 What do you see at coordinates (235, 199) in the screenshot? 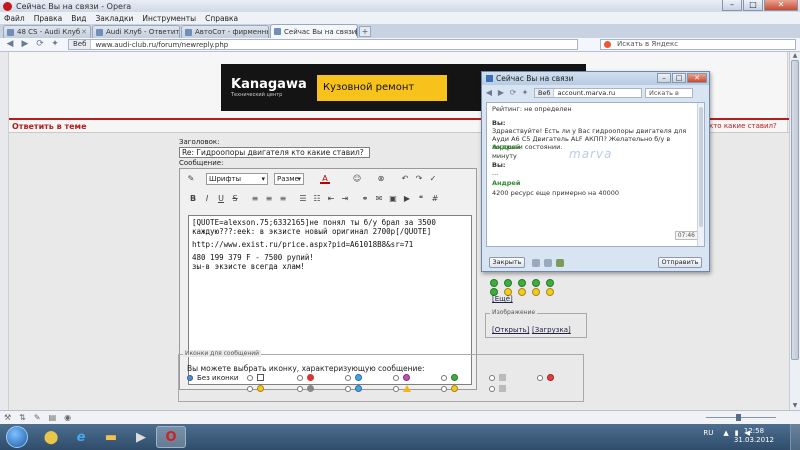
I see `strikethrough-icon: S` at bounding box center [235, 199].